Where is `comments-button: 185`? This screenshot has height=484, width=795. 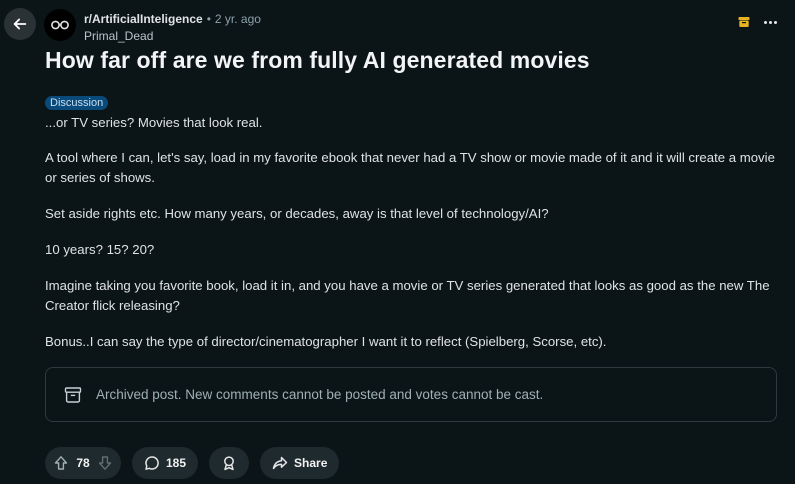 comments-button: 185 is located at coordinates (165, 463).